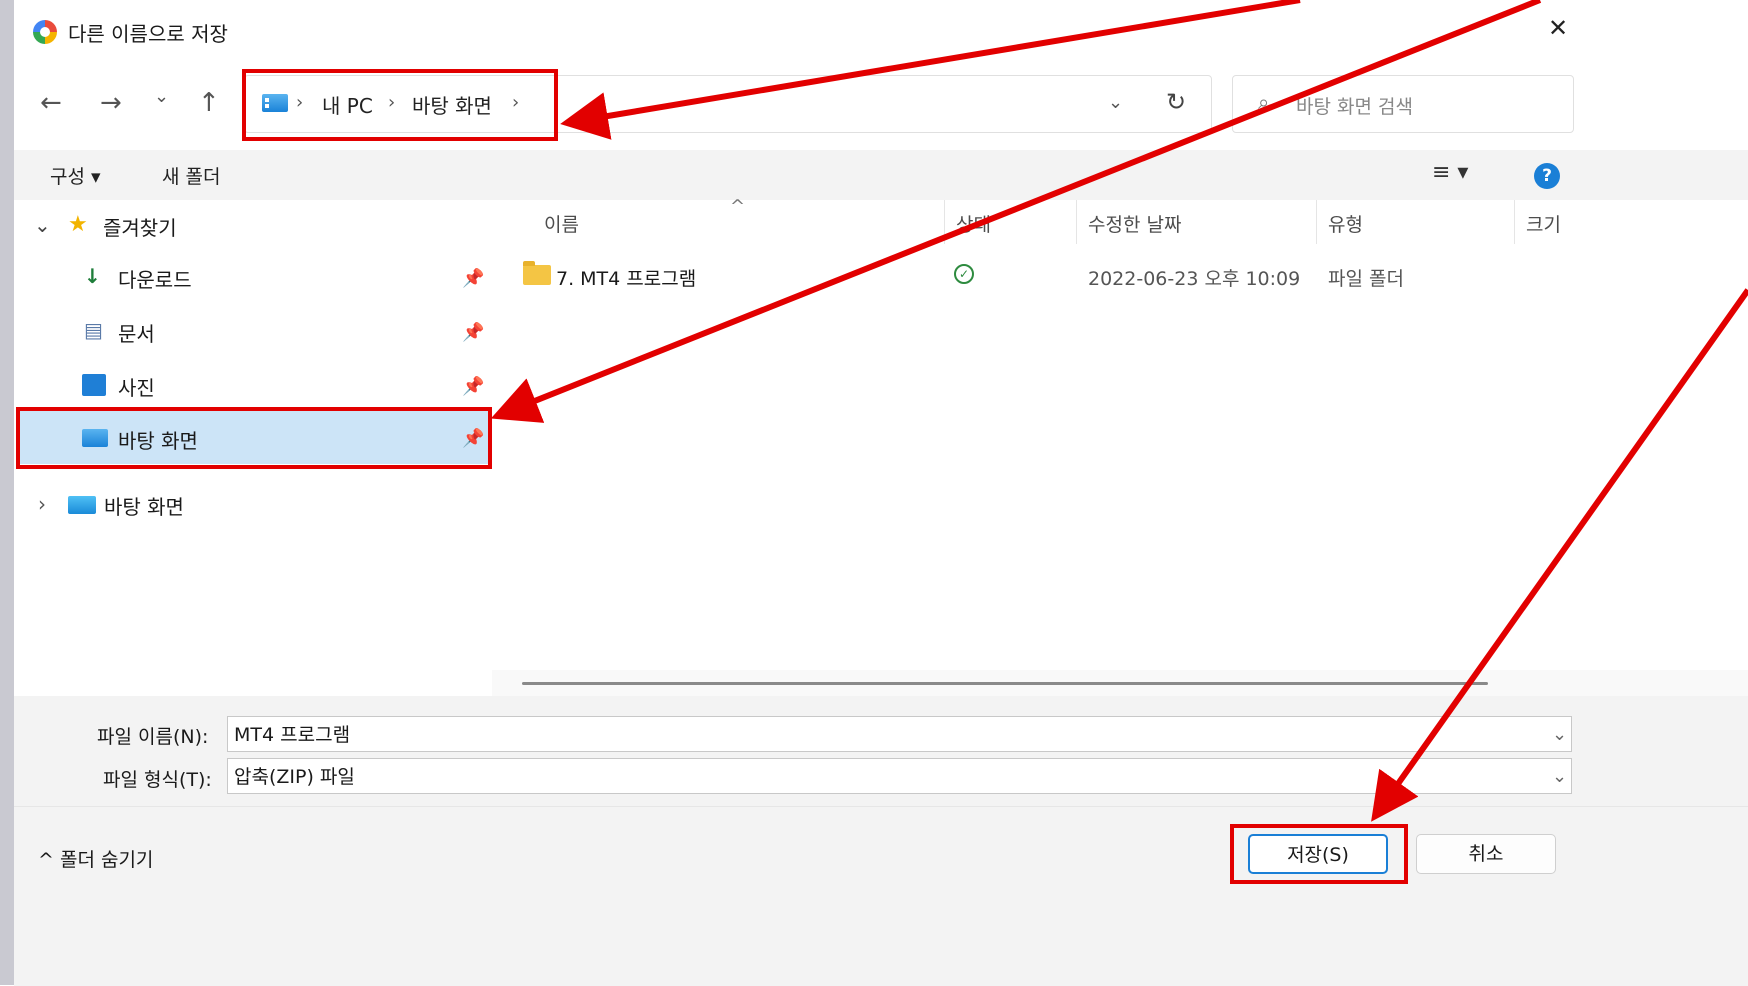 This screenshot has height=986, width=1748. Describe the element at coordinates (930, 70) in the screenshot. I see `annotation-arrow-to-breadcrumb` at that location.